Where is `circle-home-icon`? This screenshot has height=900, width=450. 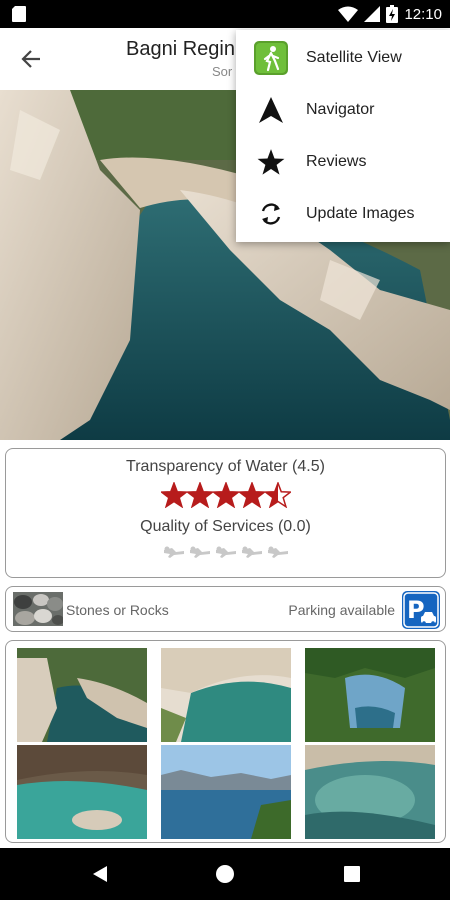 circle-home-icon is located at coordinates (225, 874).